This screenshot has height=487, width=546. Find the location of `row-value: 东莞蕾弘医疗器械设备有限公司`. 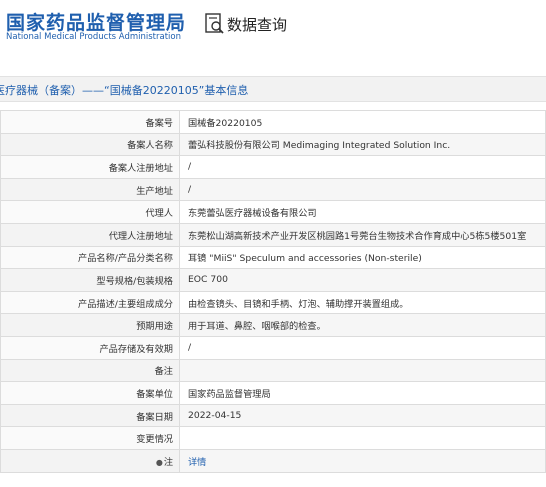

row-value: 东莞蕾弘医疗器械设备有限公司 is located at coordinates (362, 212).